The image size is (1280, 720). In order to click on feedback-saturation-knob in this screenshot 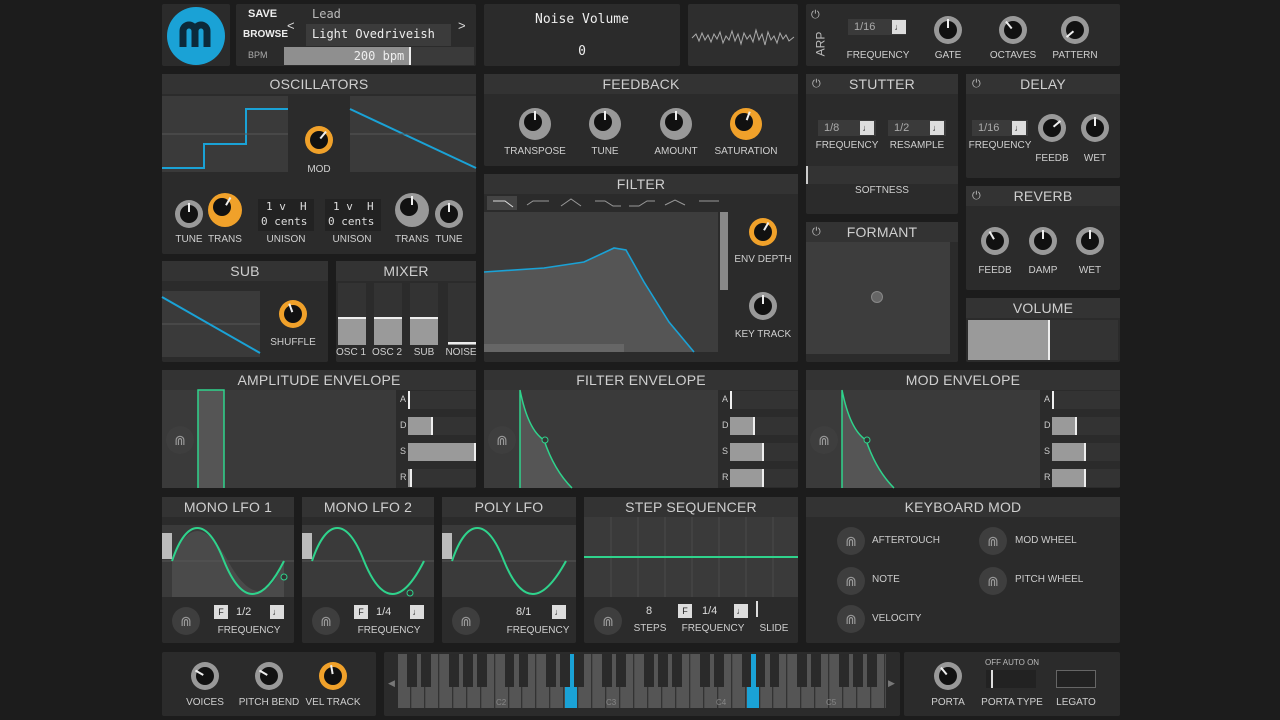, I will do `click(746, 124)`.